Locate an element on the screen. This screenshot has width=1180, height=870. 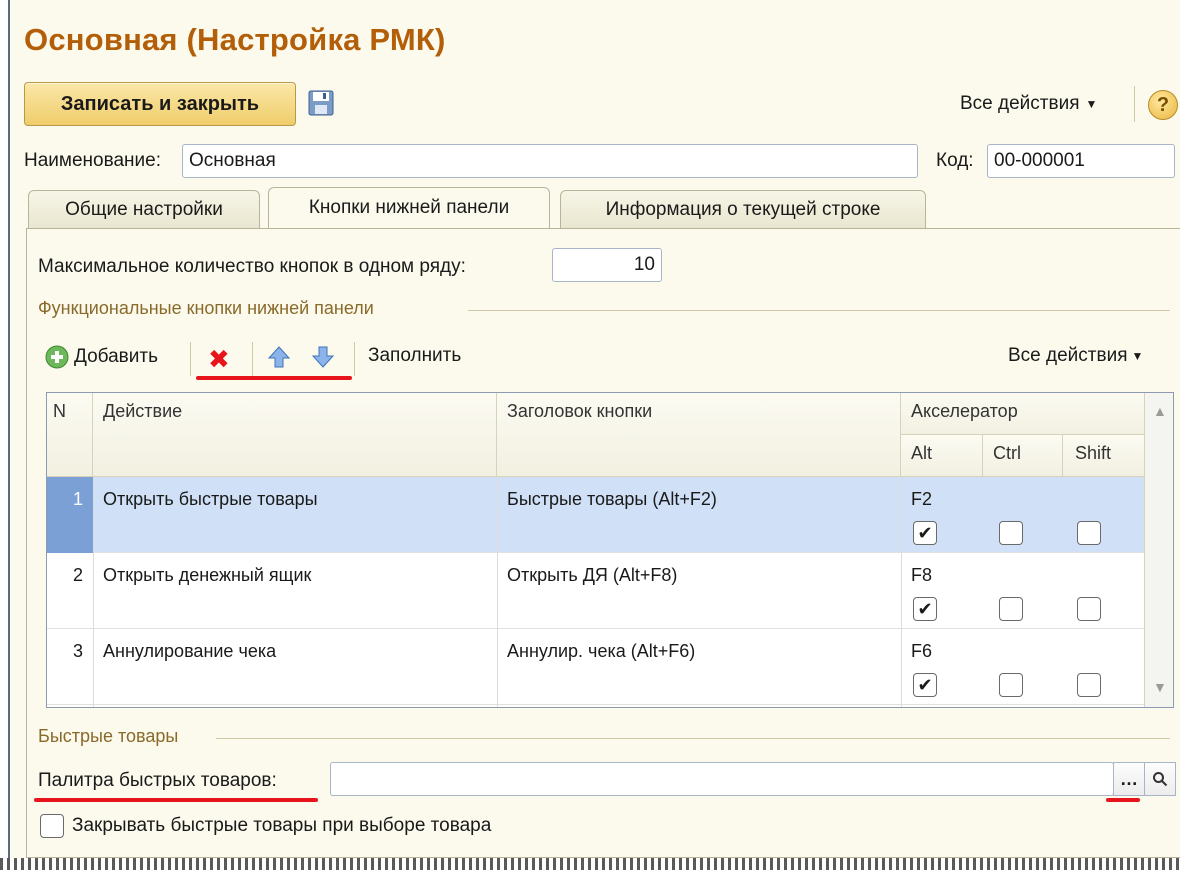
row-number: 2 is located at coordinates (77, 575).